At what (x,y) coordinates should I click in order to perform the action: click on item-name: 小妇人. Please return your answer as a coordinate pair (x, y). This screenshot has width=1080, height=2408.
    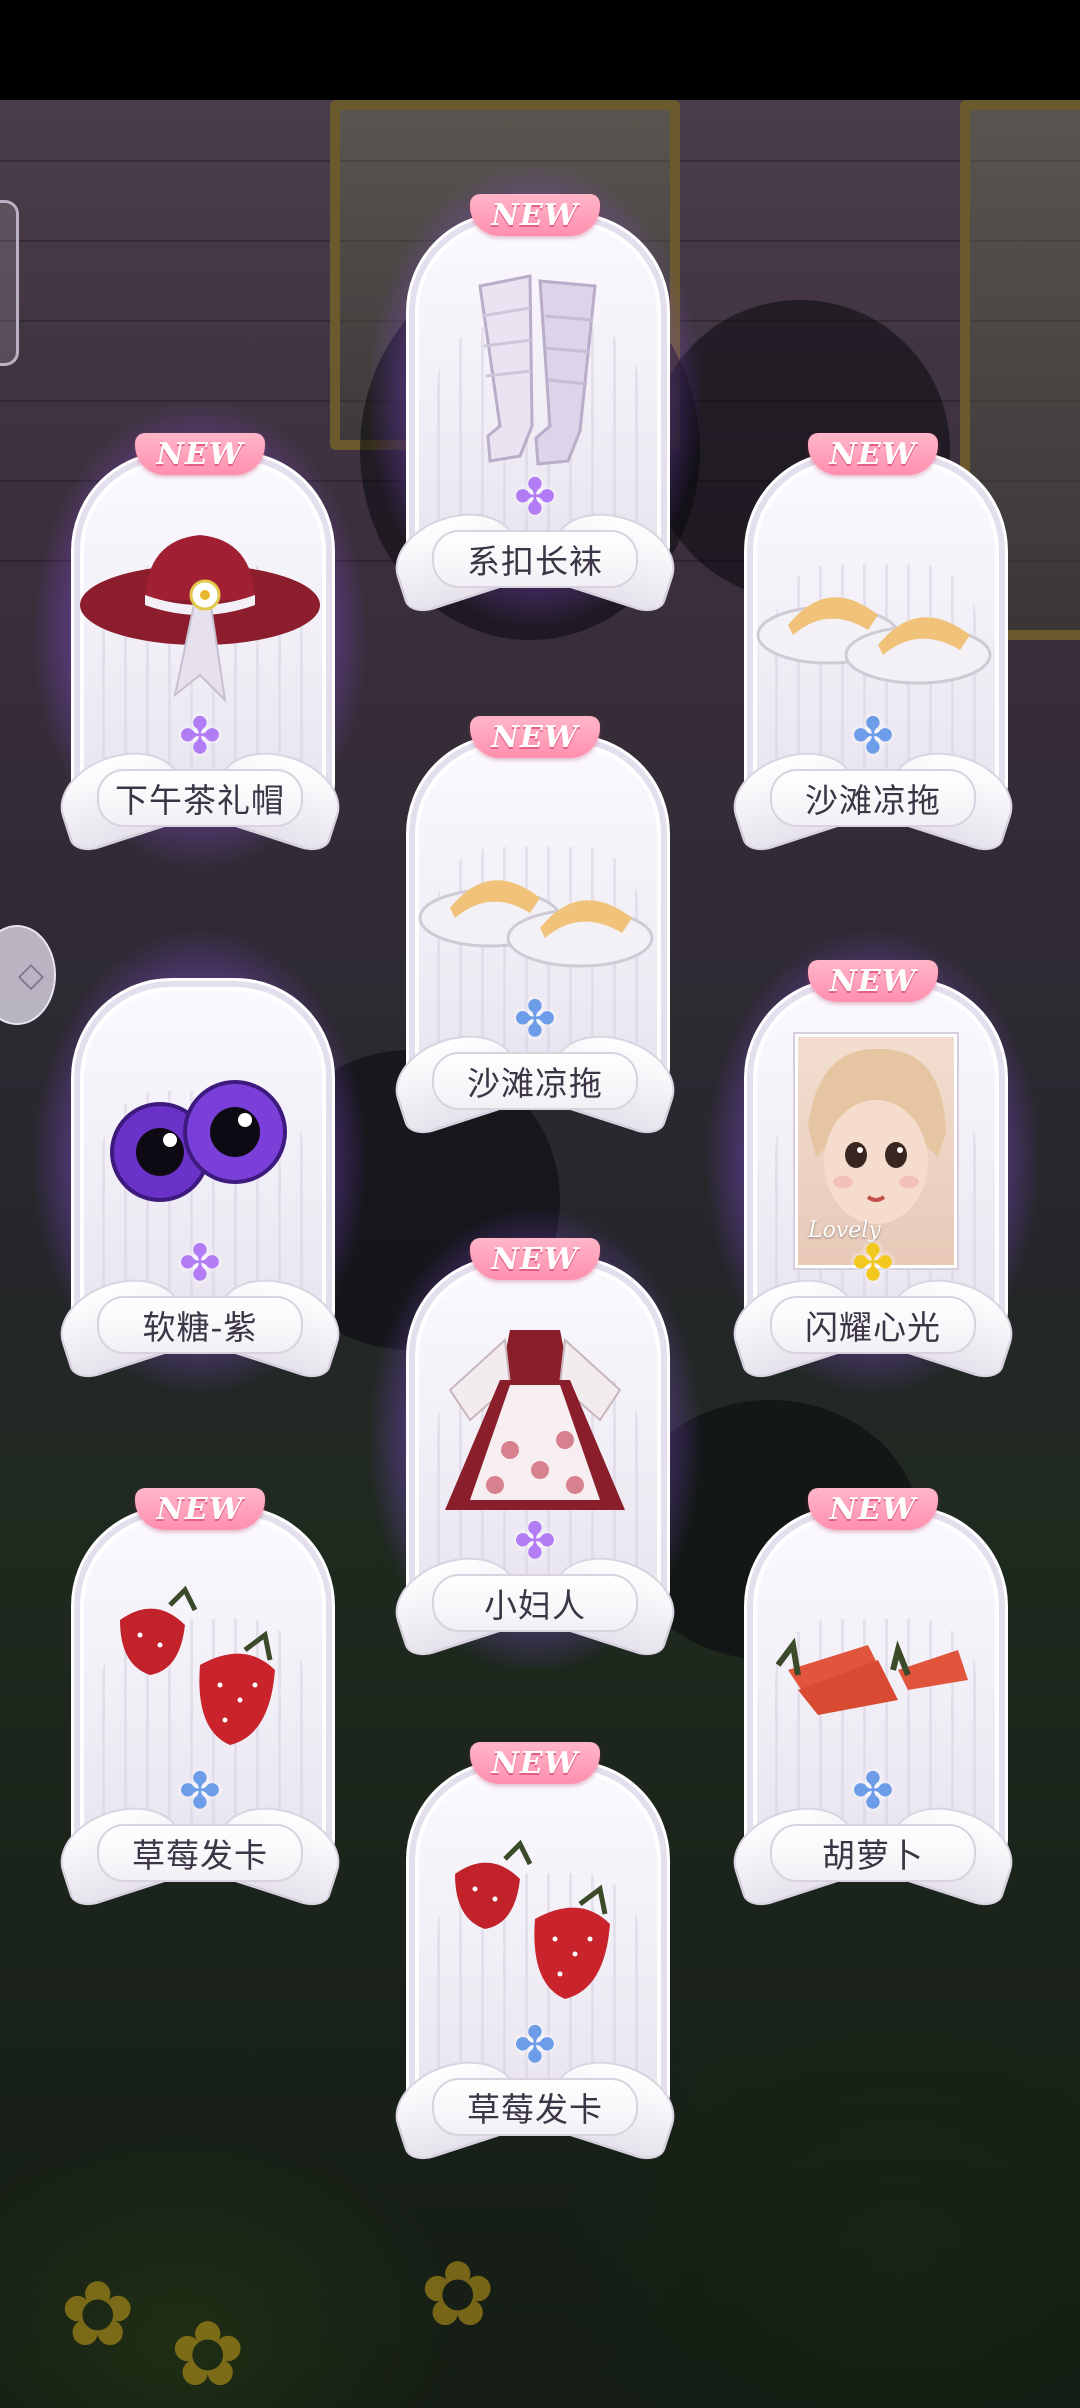
    Looking at the image, I should click on (535, 1603).